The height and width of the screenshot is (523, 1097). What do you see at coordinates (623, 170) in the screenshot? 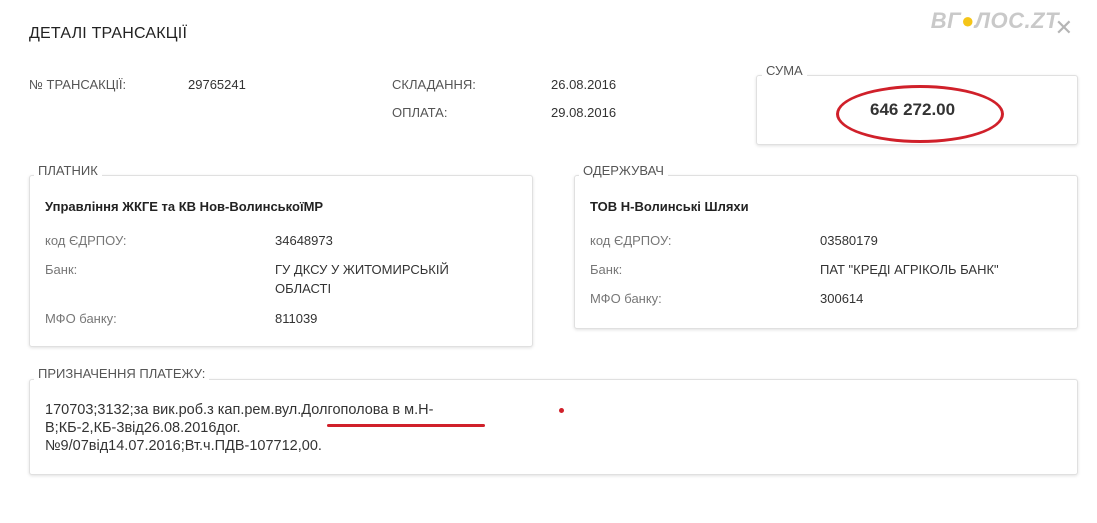
I see `recipient-legend: ОДЕРЖУВАЧ` at bounding box center [623, 170].